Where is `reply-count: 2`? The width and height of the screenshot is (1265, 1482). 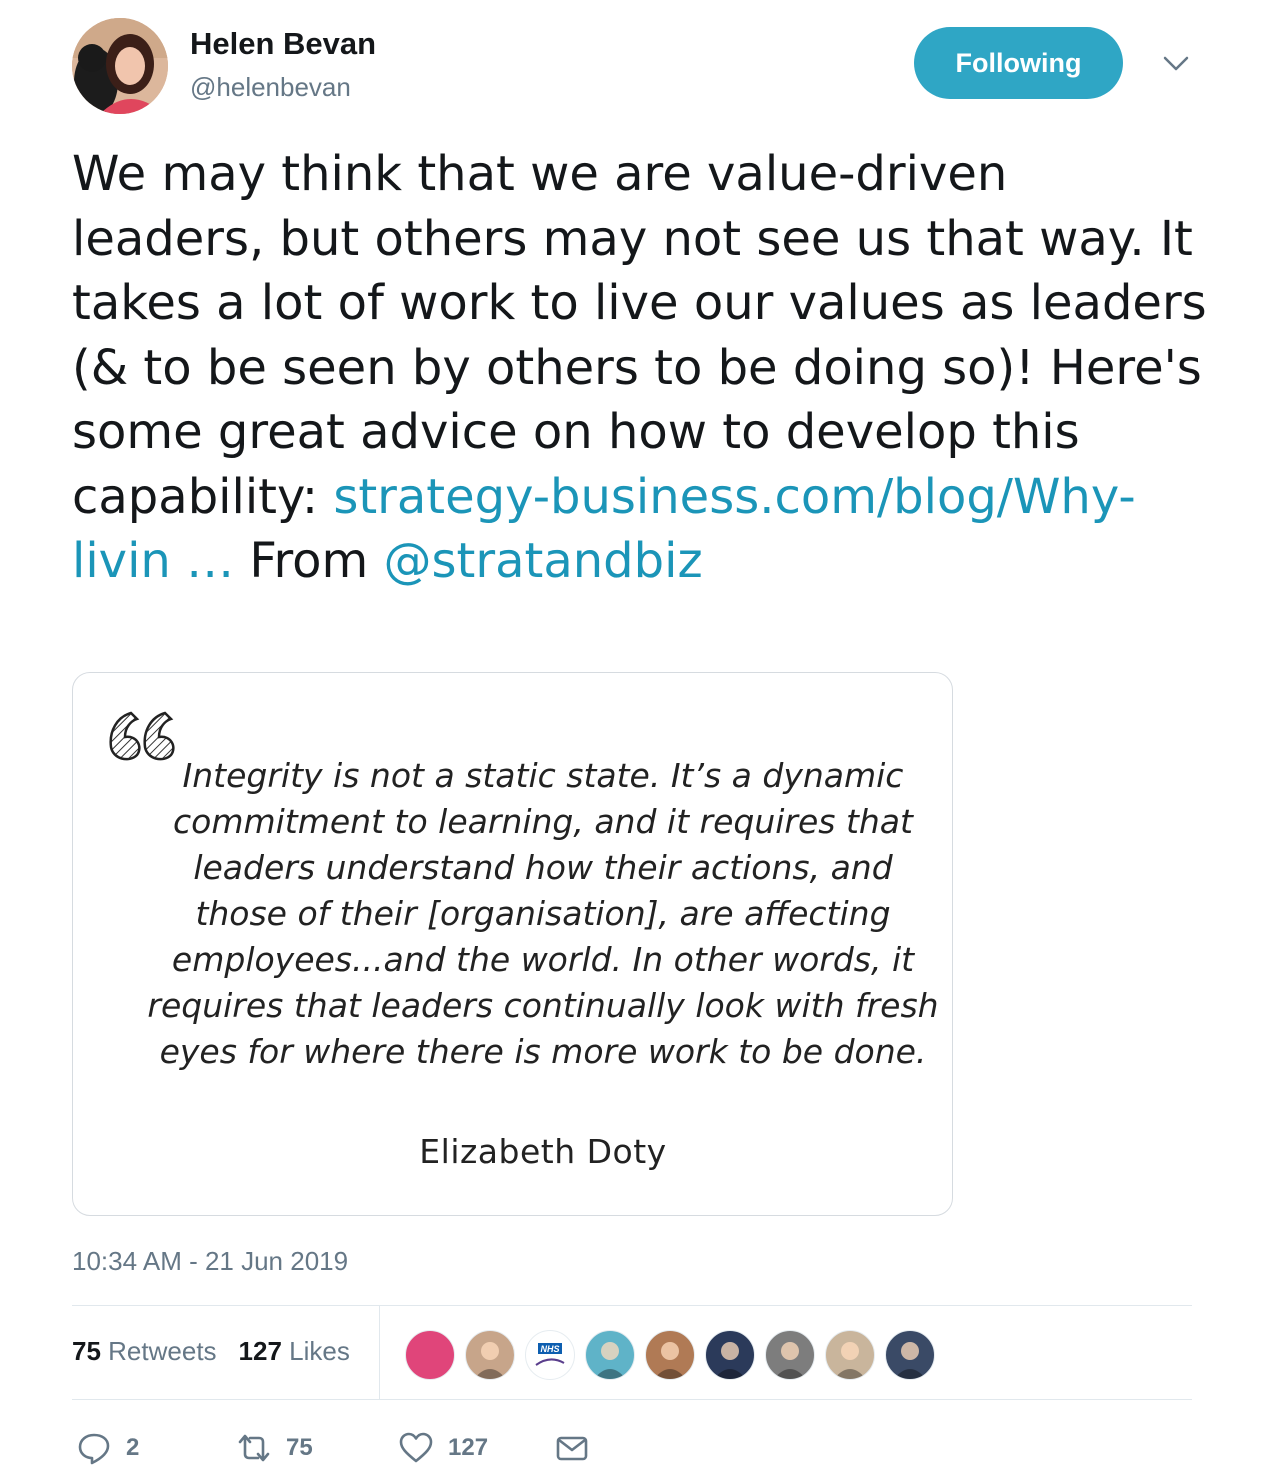 reply-count: 2 is located at coordinates (133, 1447).